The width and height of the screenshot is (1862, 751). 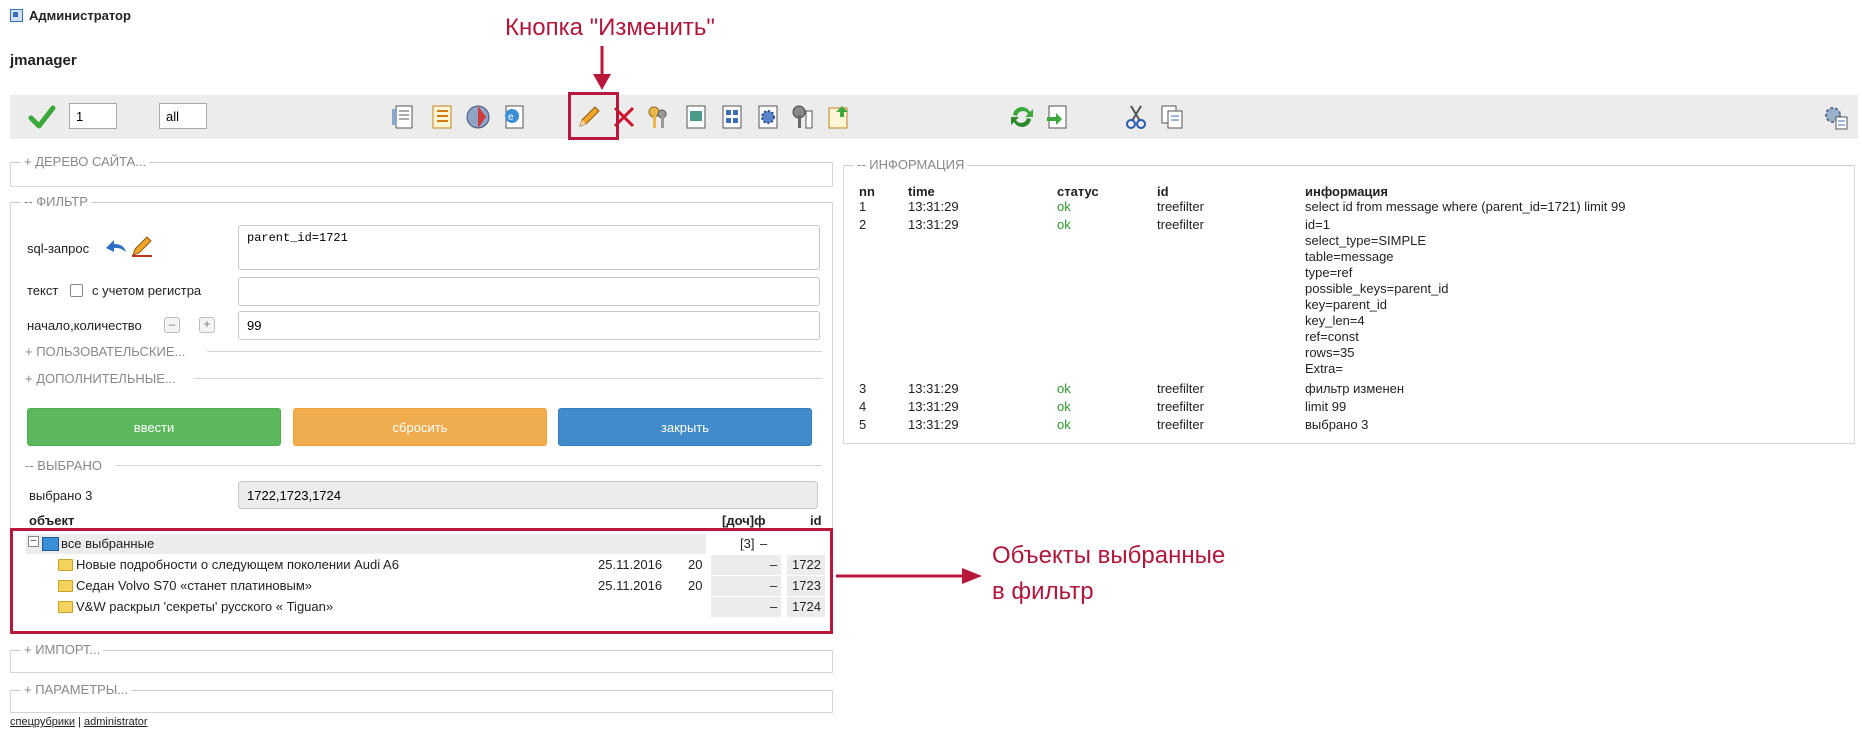 I want to click on globe-icon, so click(x=478, y=117).